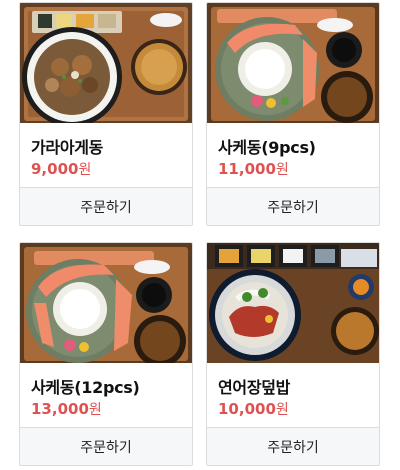 This screenshot has height=470, width=400. I want to click on menu-item-price: 10,000원, so click(253, 409).